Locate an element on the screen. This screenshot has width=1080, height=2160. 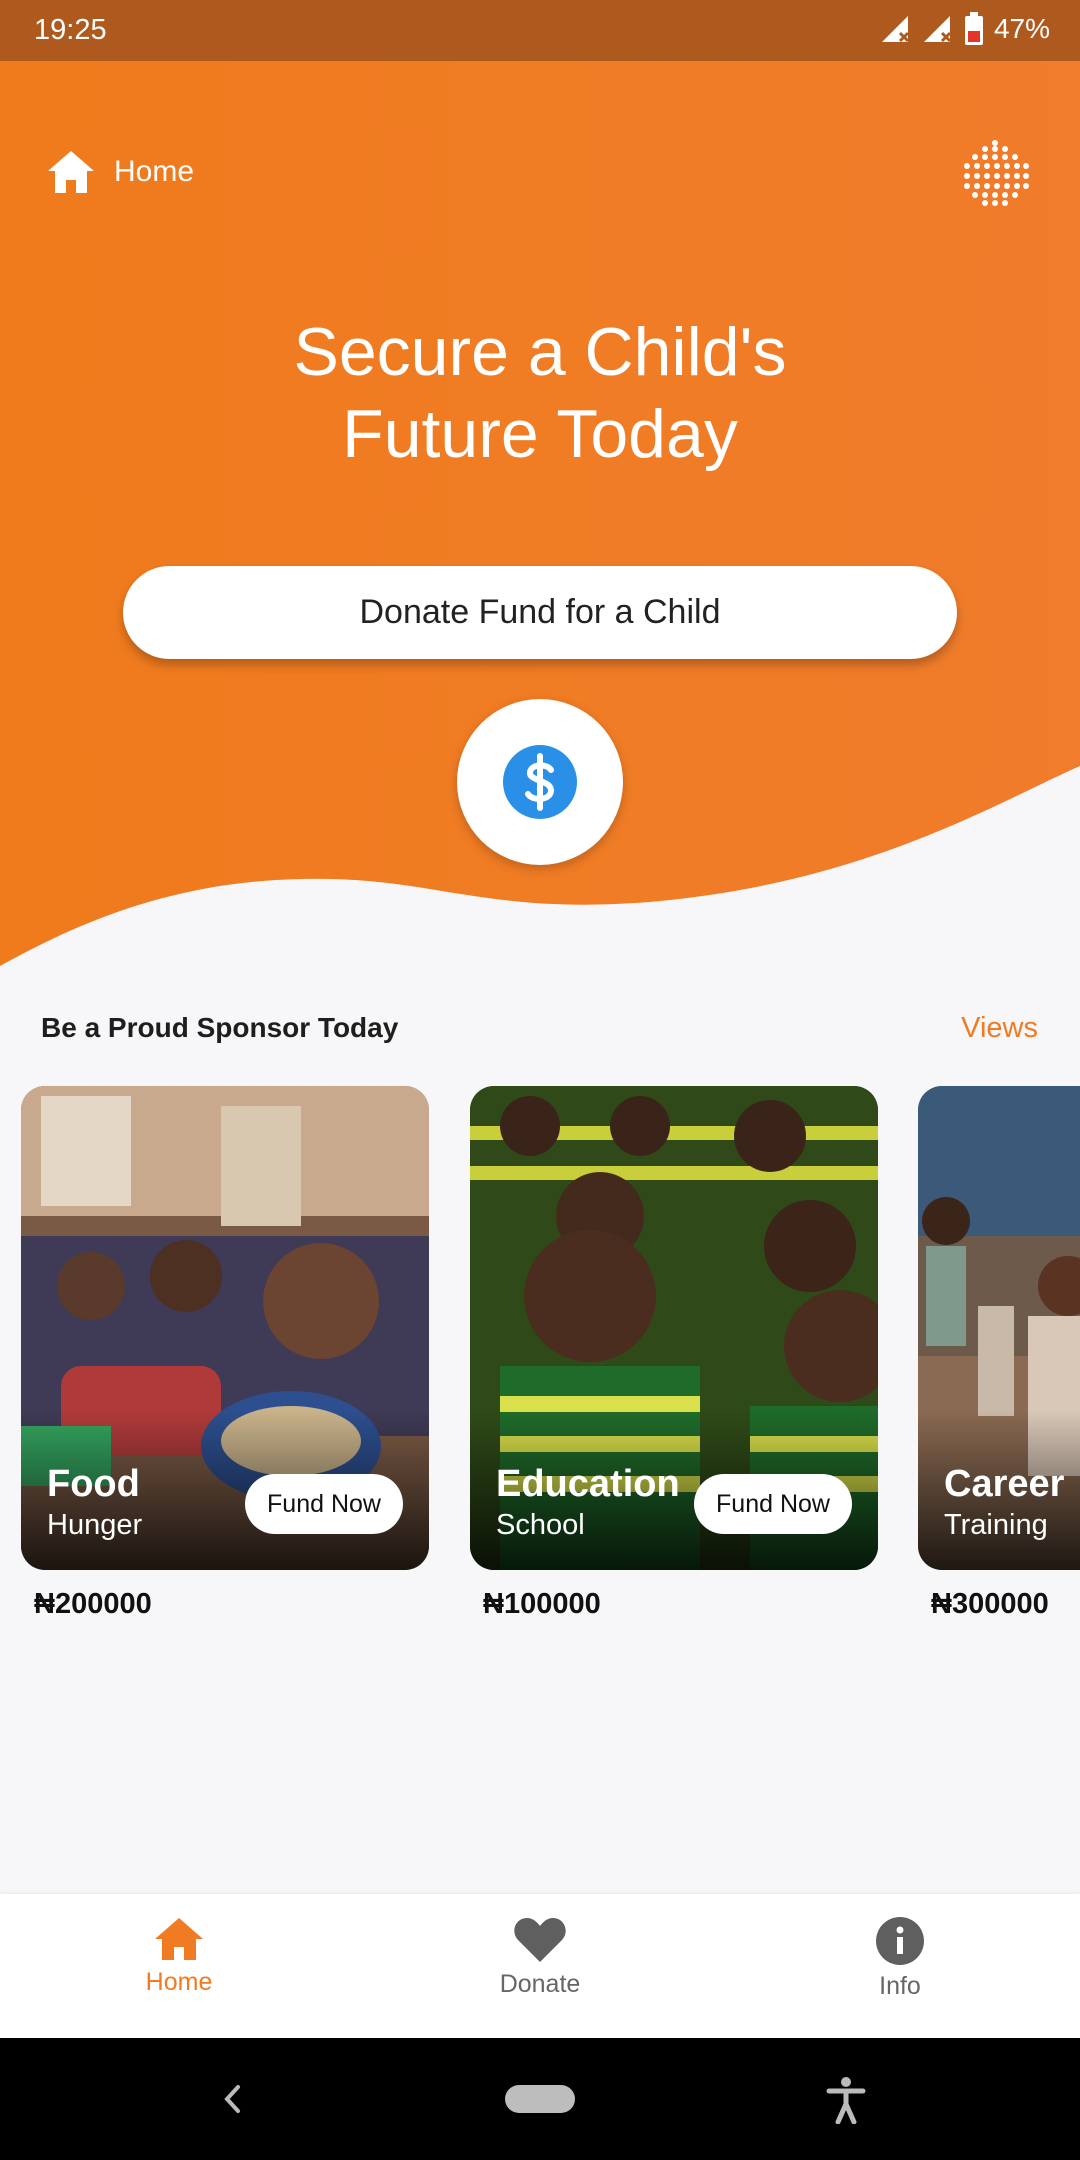
nav-donate: Donate is located at coordinates (540, 1957).